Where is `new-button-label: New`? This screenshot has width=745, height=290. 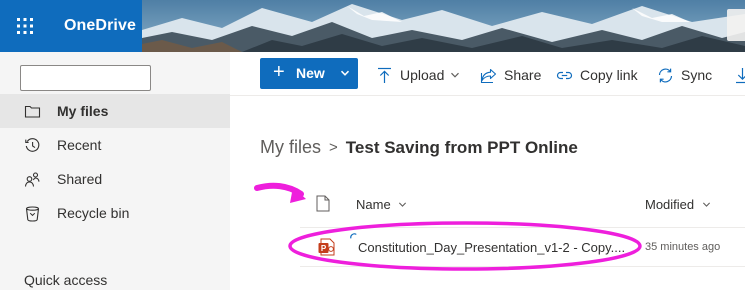
new-button-label: New is located at coordinates (310, 73).